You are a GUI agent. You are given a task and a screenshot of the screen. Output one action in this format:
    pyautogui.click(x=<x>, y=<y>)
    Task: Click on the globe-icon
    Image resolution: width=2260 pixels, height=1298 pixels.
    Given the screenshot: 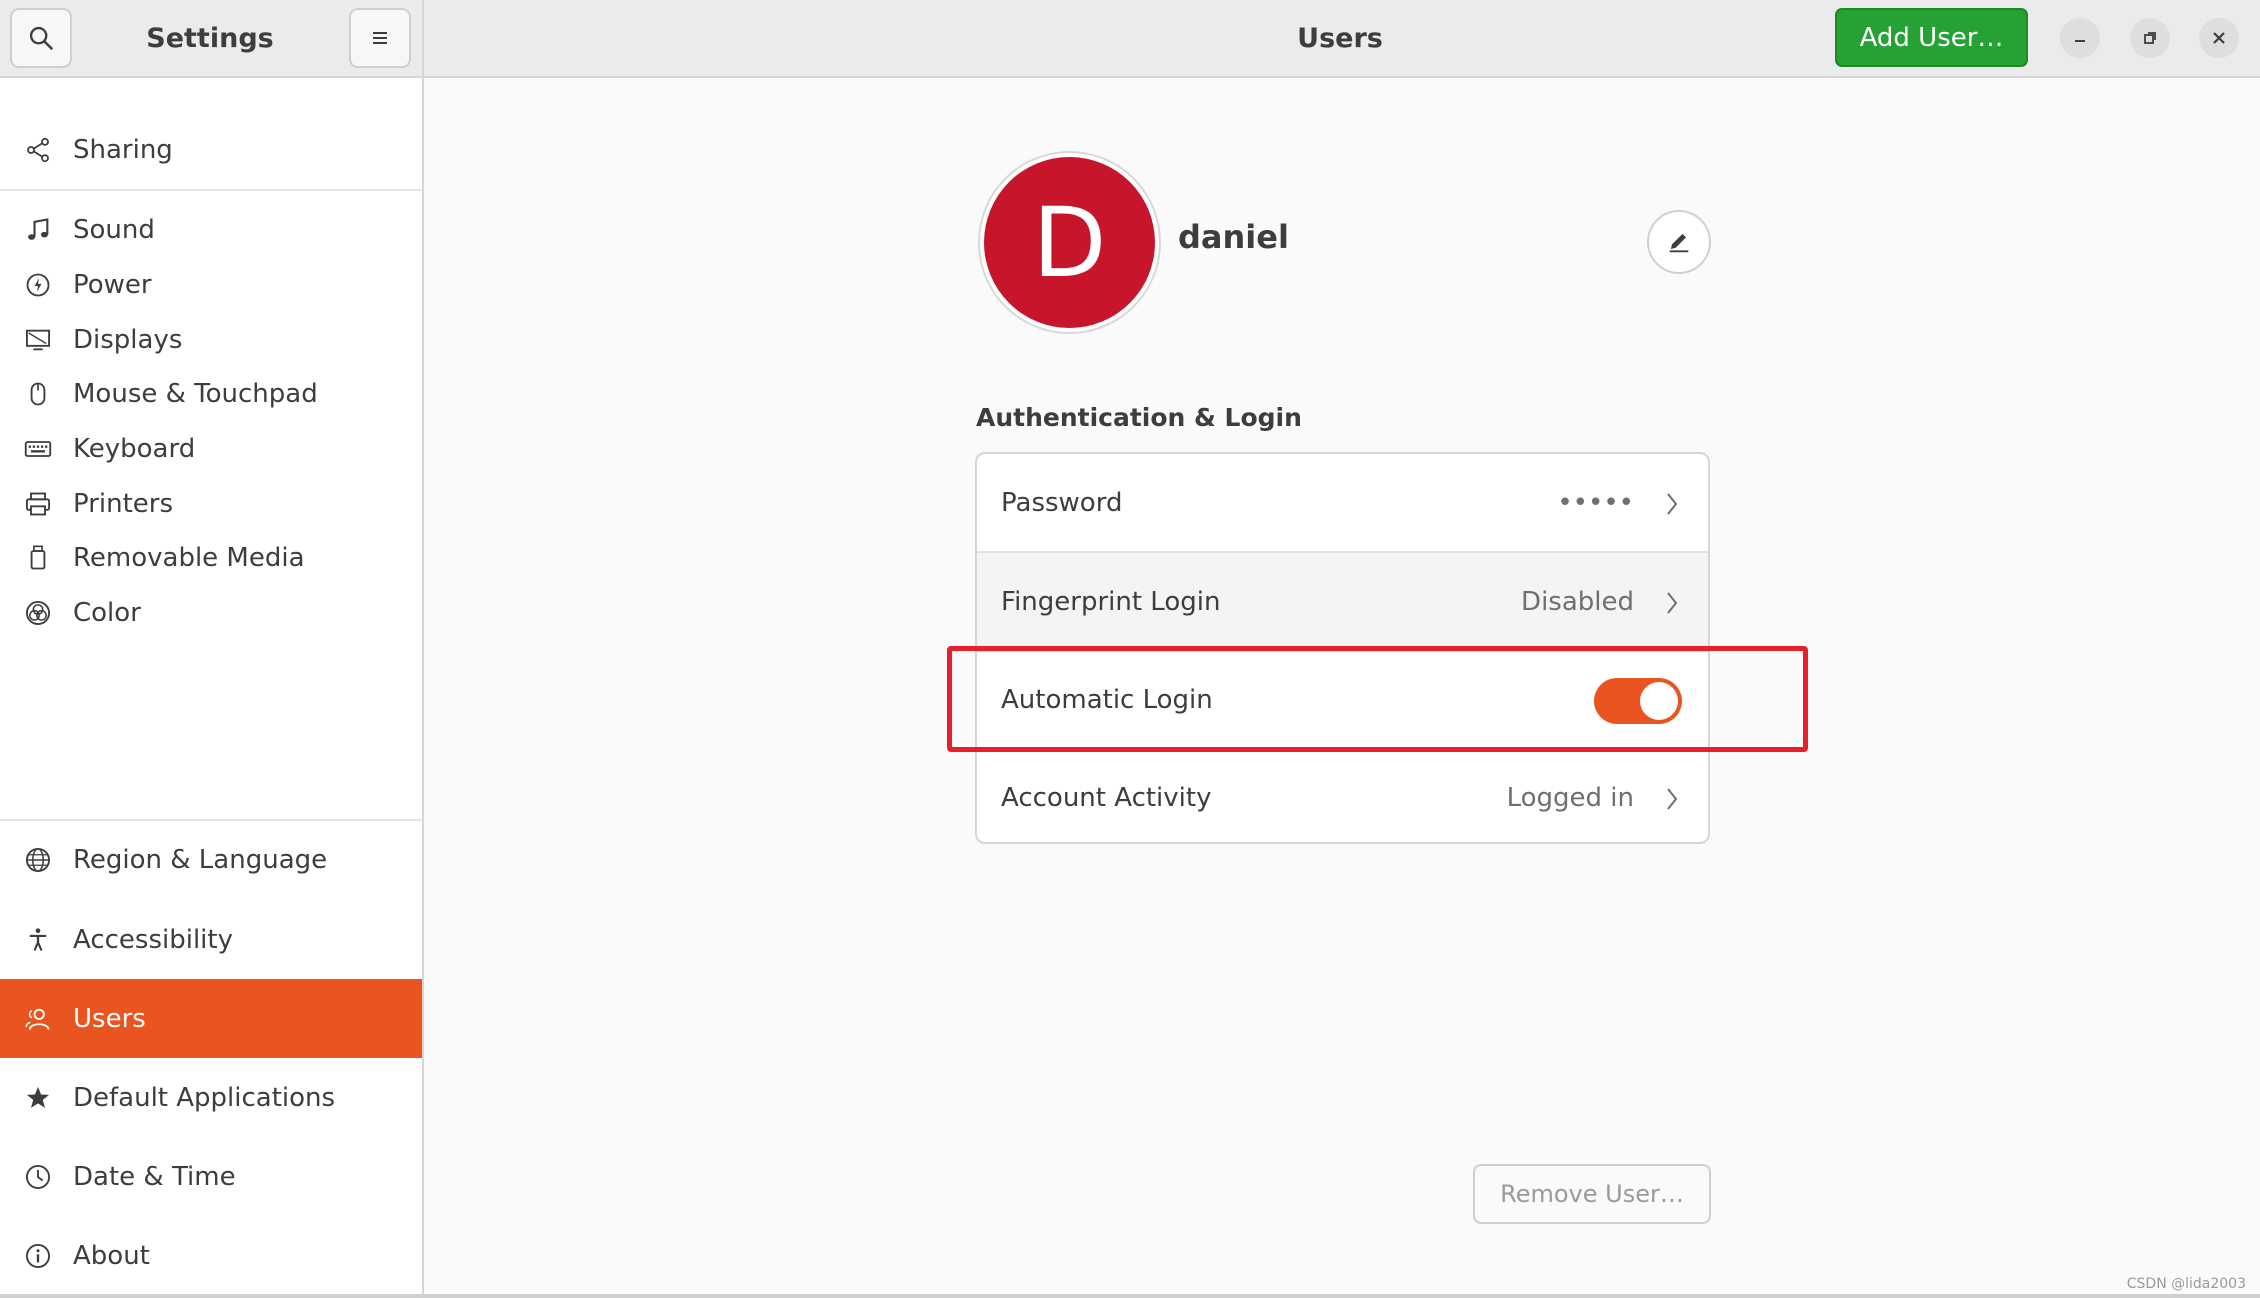 What is the action you would take?
    pyautogui.click(x=38, y=860)
    